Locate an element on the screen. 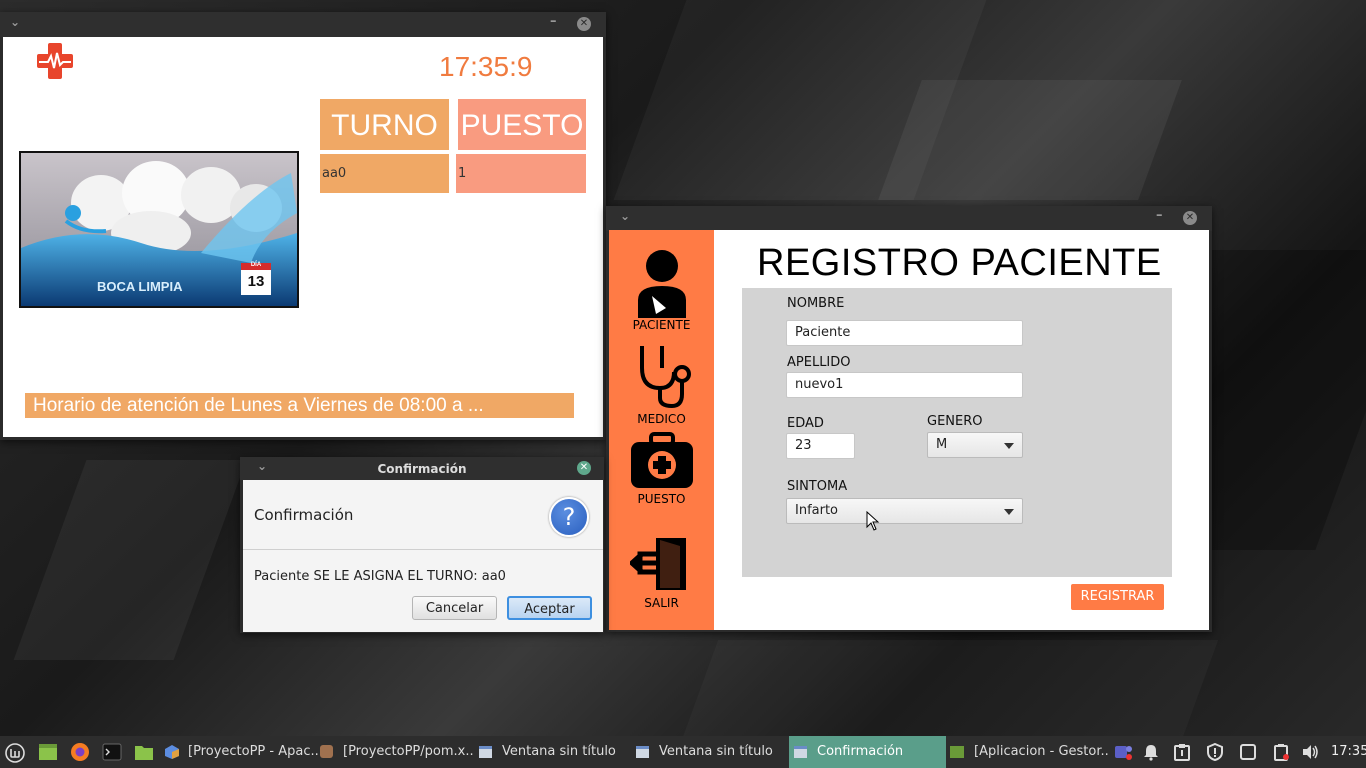  app-cube-icon is located at coordinates (172, 752).